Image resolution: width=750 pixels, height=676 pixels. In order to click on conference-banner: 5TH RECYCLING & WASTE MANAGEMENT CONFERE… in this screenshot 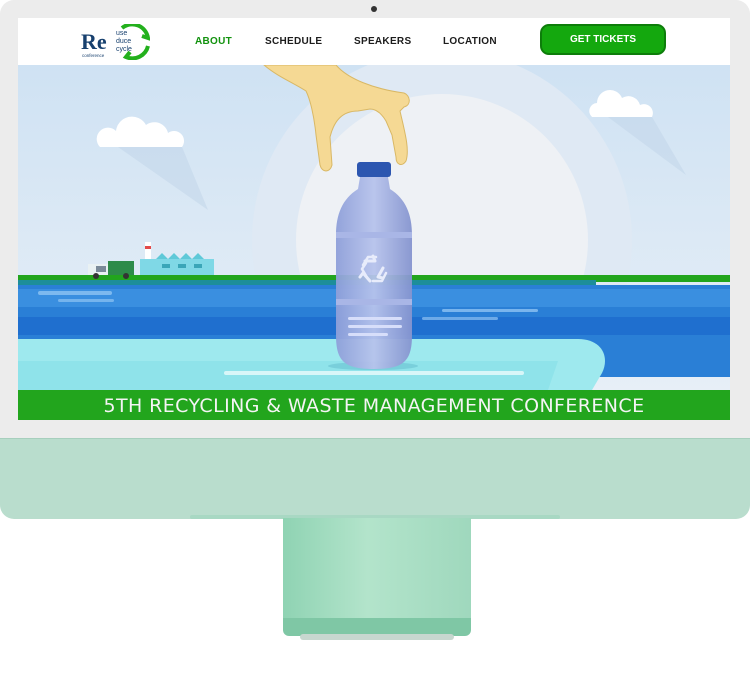, I will do `click(374, 405)`.